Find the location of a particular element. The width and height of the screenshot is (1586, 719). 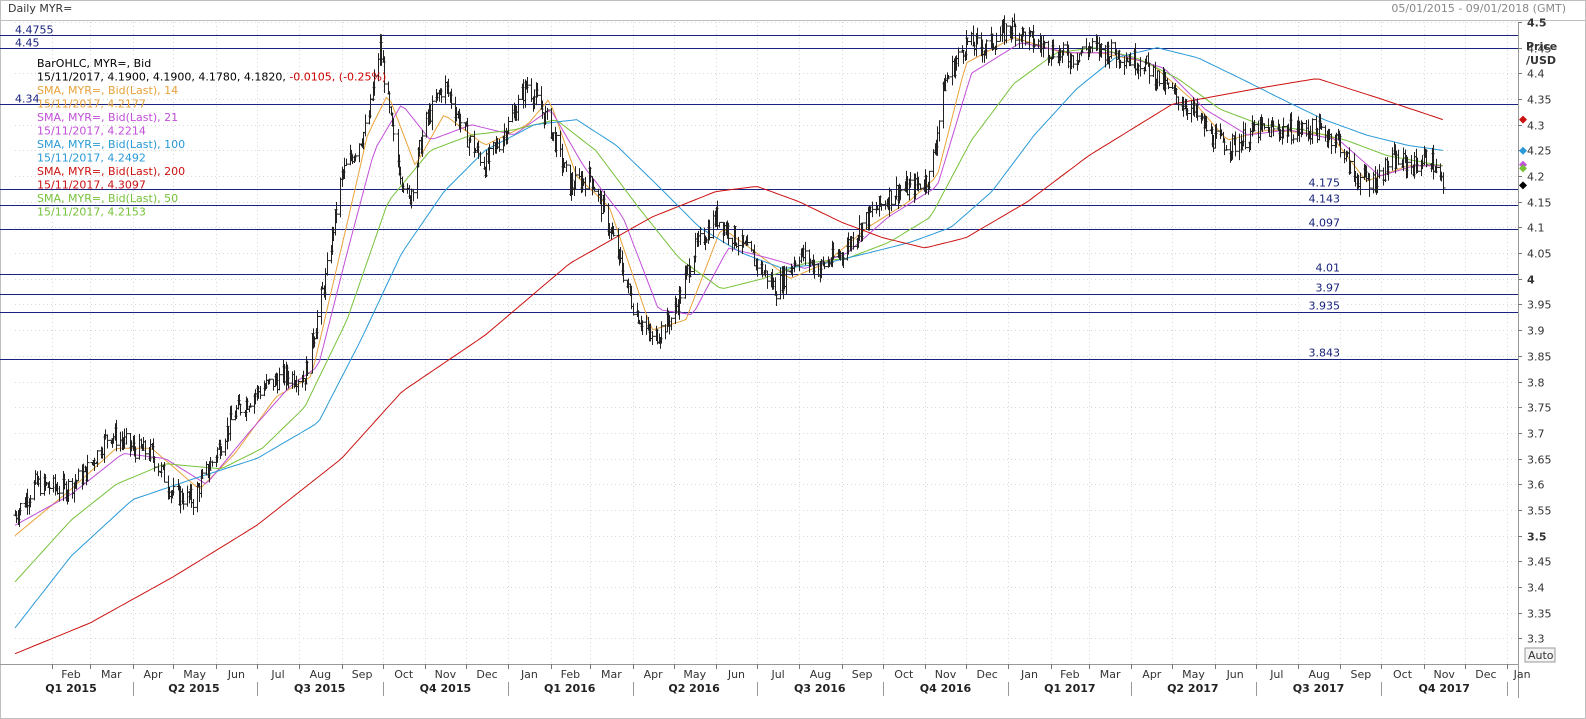

x-quarter-label: Q1 2015 is located at coordinates (70, 688).